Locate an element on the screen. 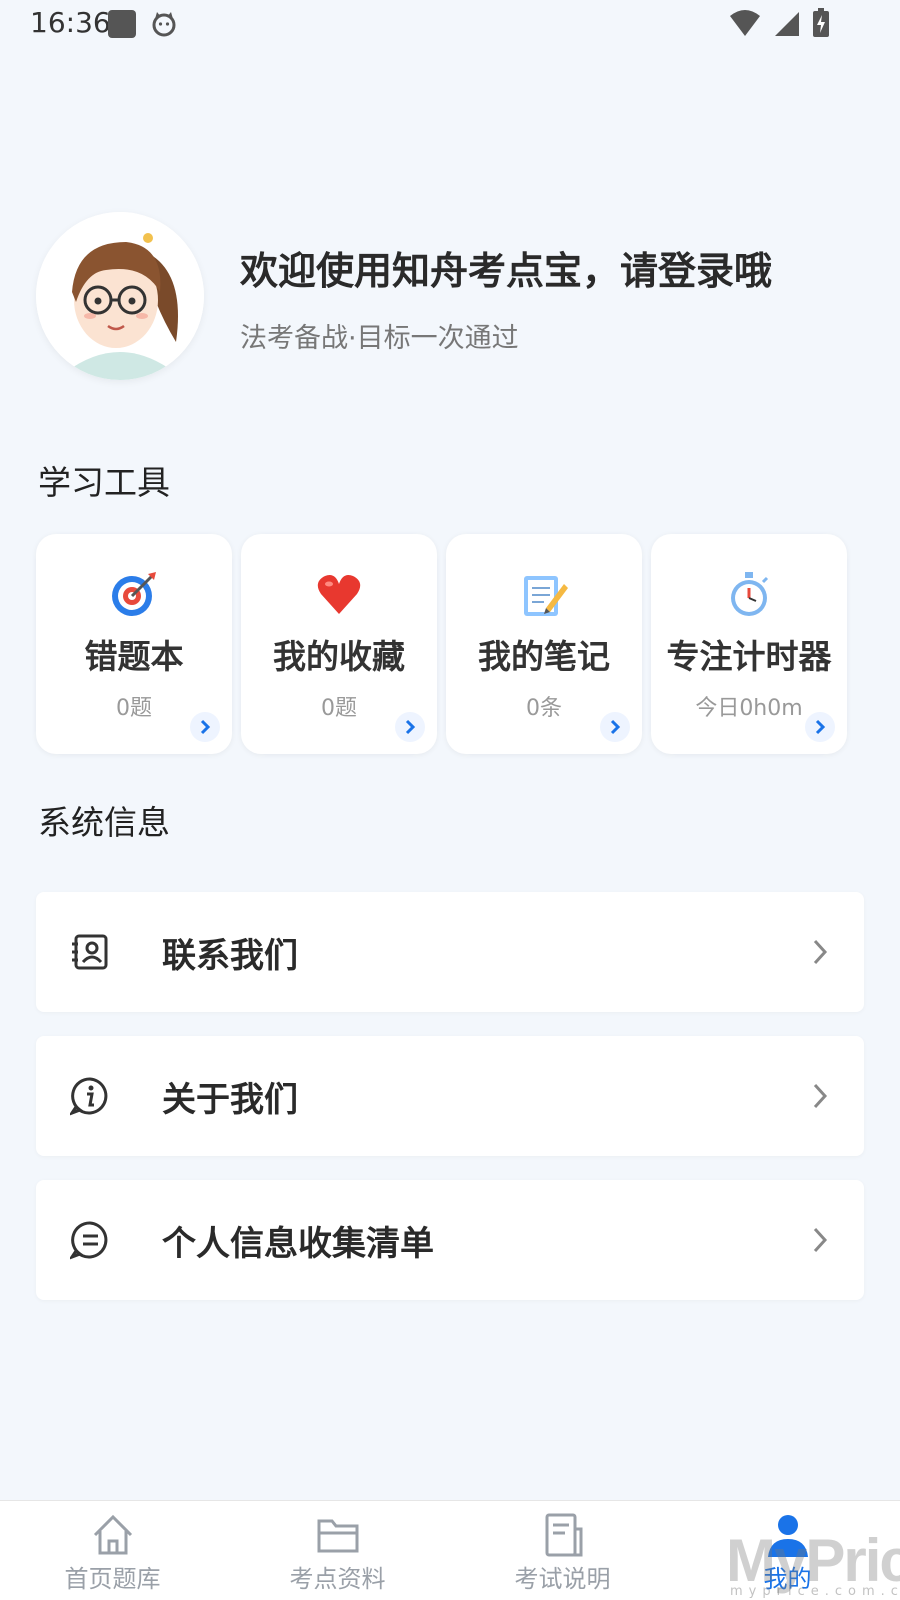 The height and width of the screenshot is (1600, 900). tab-label: 考点资料 is located at coordinates (337, 1579).